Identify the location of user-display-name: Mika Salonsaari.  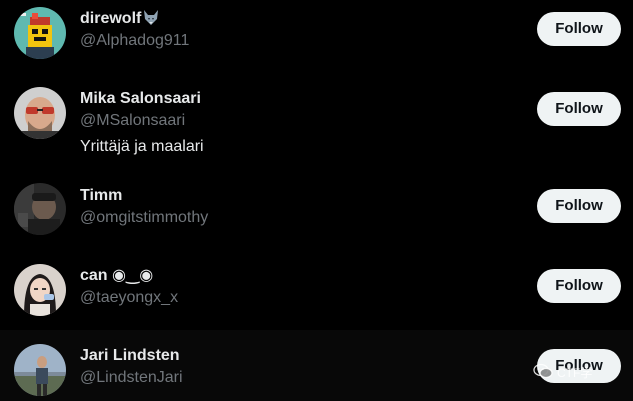
(140, 99).